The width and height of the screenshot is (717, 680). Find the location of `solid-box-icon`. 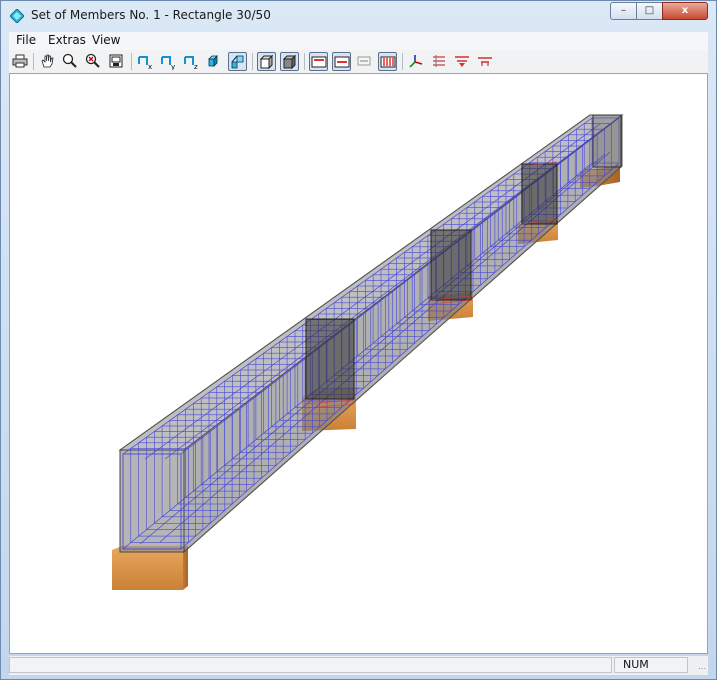

solid-box-icon is located at coordinates (266, 61).